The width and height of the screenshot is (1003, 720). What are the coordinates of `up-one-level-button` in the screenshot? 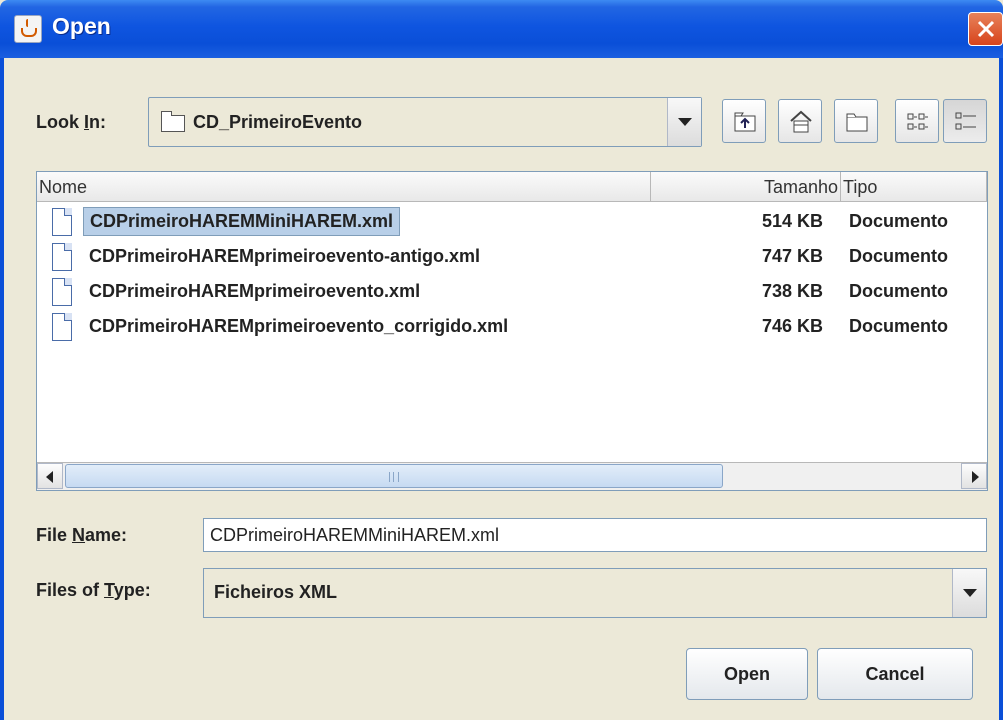 It's located at (744, 121).